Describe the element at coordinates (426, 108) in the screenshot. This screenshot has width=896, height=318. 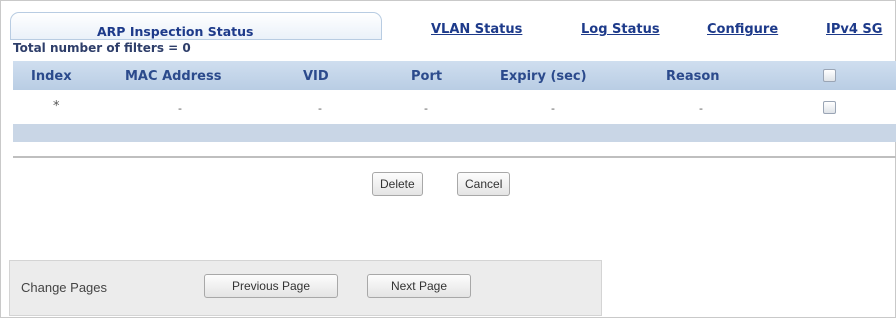
I see `cell-port: -` at that location.